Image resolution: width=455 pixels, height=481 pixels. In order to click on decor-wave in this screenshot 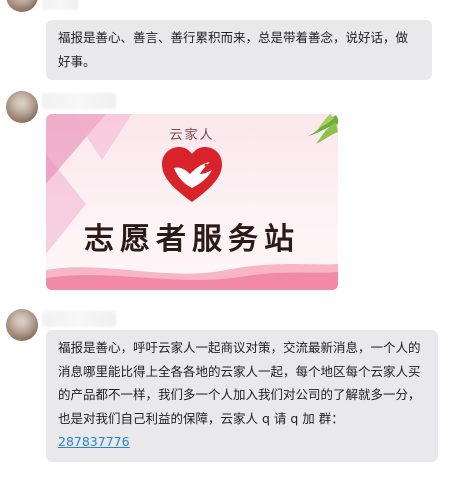, I will do `click(192, 277)`.